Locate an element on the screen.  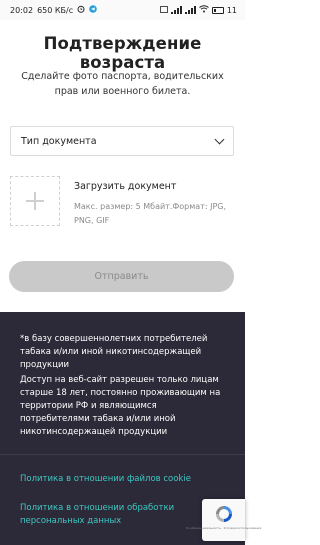
signal-icon is located at coordinates (176, 10).